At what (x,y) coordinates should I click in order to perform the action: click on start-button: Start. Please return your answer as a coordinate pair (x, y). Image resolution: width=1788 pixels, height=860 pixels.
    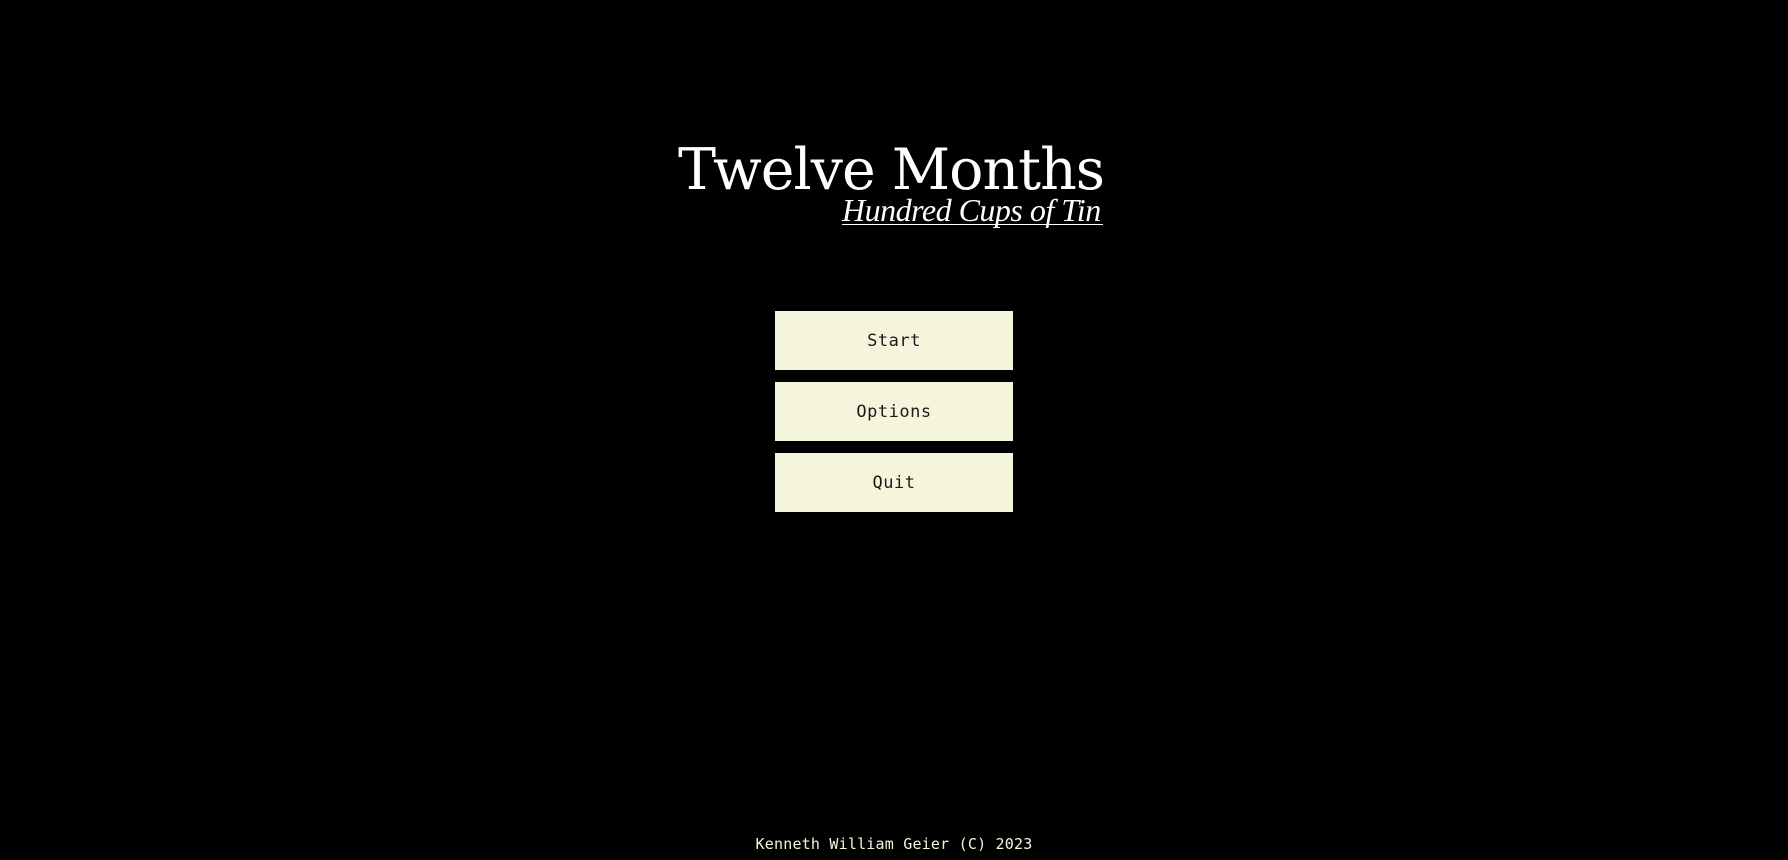
    Looking at the image, I should click on (894, 340).